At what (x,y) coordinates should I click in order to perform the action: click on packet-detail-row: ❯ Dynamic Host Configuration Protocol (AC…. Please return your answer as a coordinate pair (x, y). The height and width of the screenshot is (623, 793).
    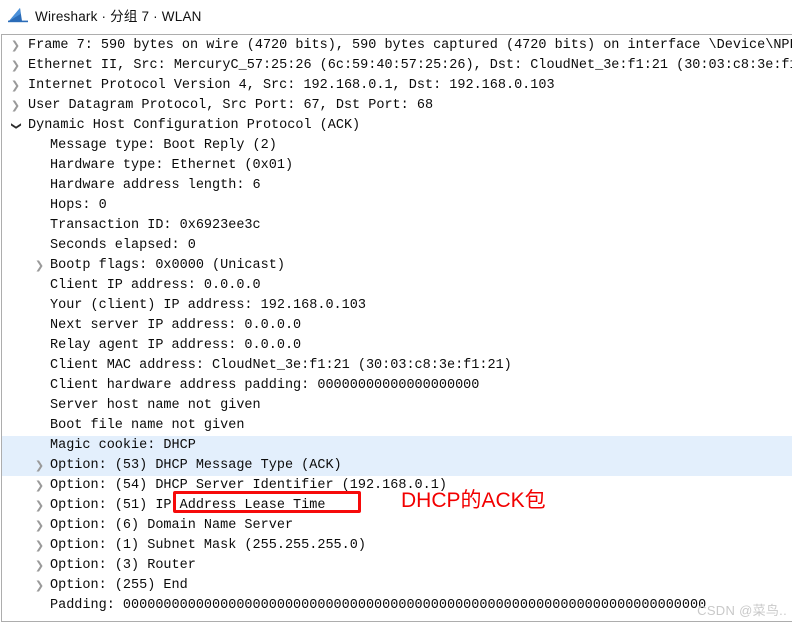
    Looking at the image, I should click on (397, 126).